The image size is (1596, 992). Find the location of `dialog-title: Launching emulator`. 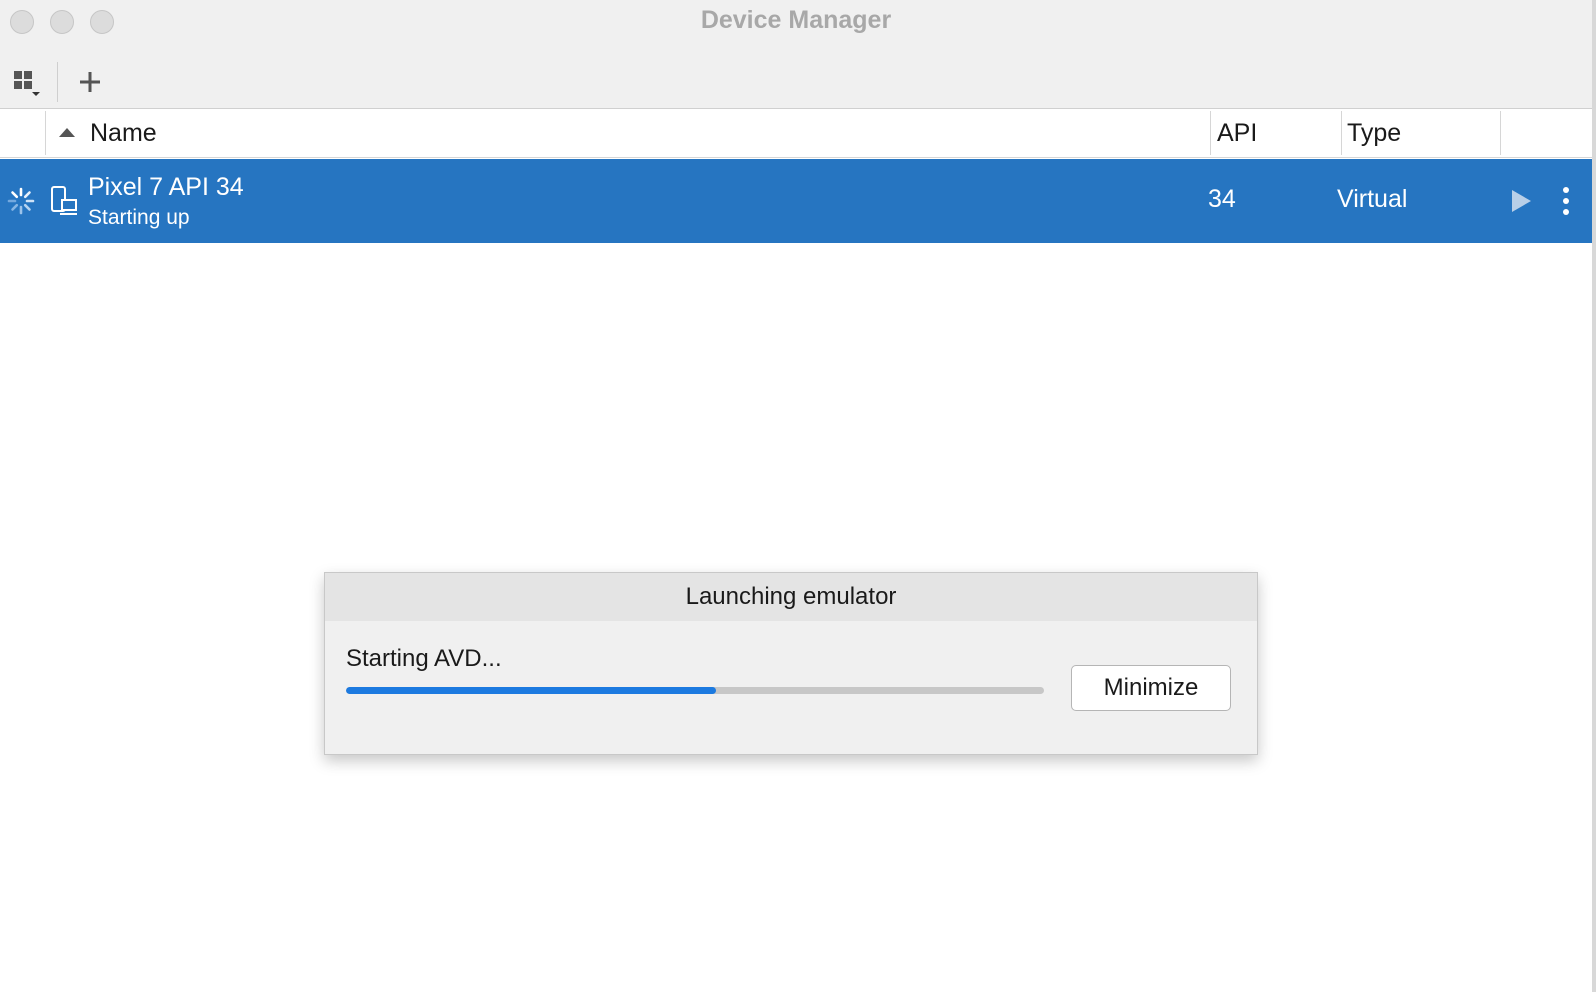

dialog-title: Launching emulator is located at coordinates (791, 597).